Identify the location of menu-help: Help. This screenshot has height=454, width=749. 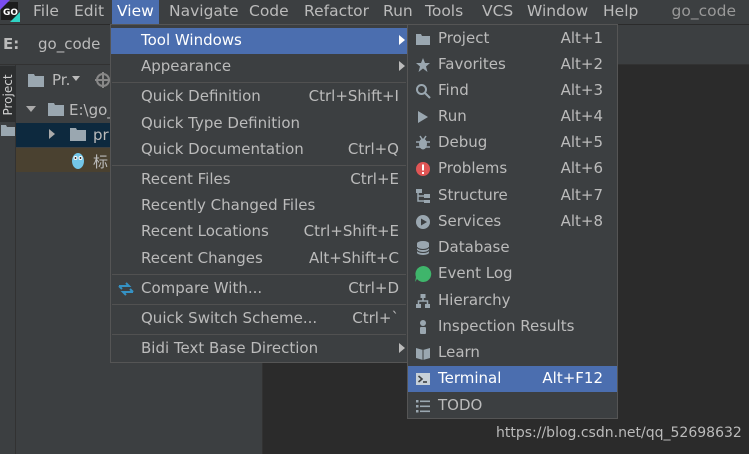
(620, 12).